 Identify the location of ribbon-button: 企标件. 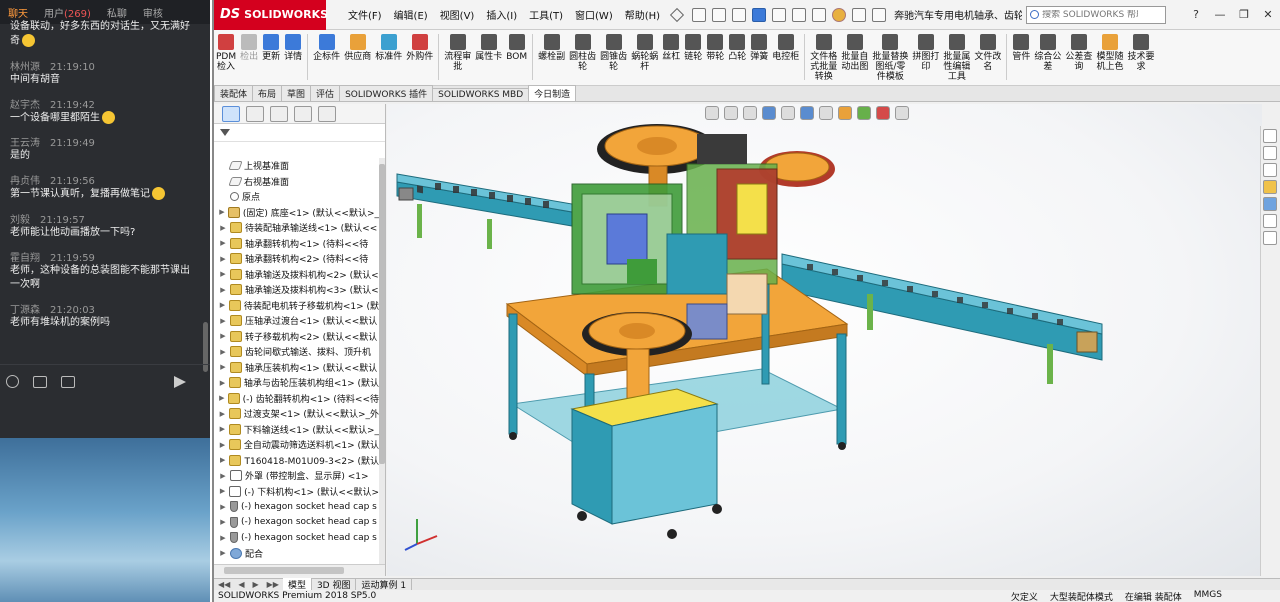
(326, 48).